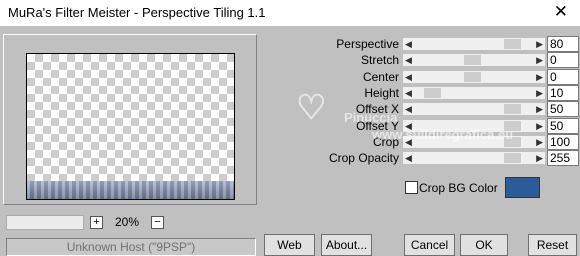 This screenshot has height=256, width=580. I want to click on ok-button: OK, so click(484, 245).